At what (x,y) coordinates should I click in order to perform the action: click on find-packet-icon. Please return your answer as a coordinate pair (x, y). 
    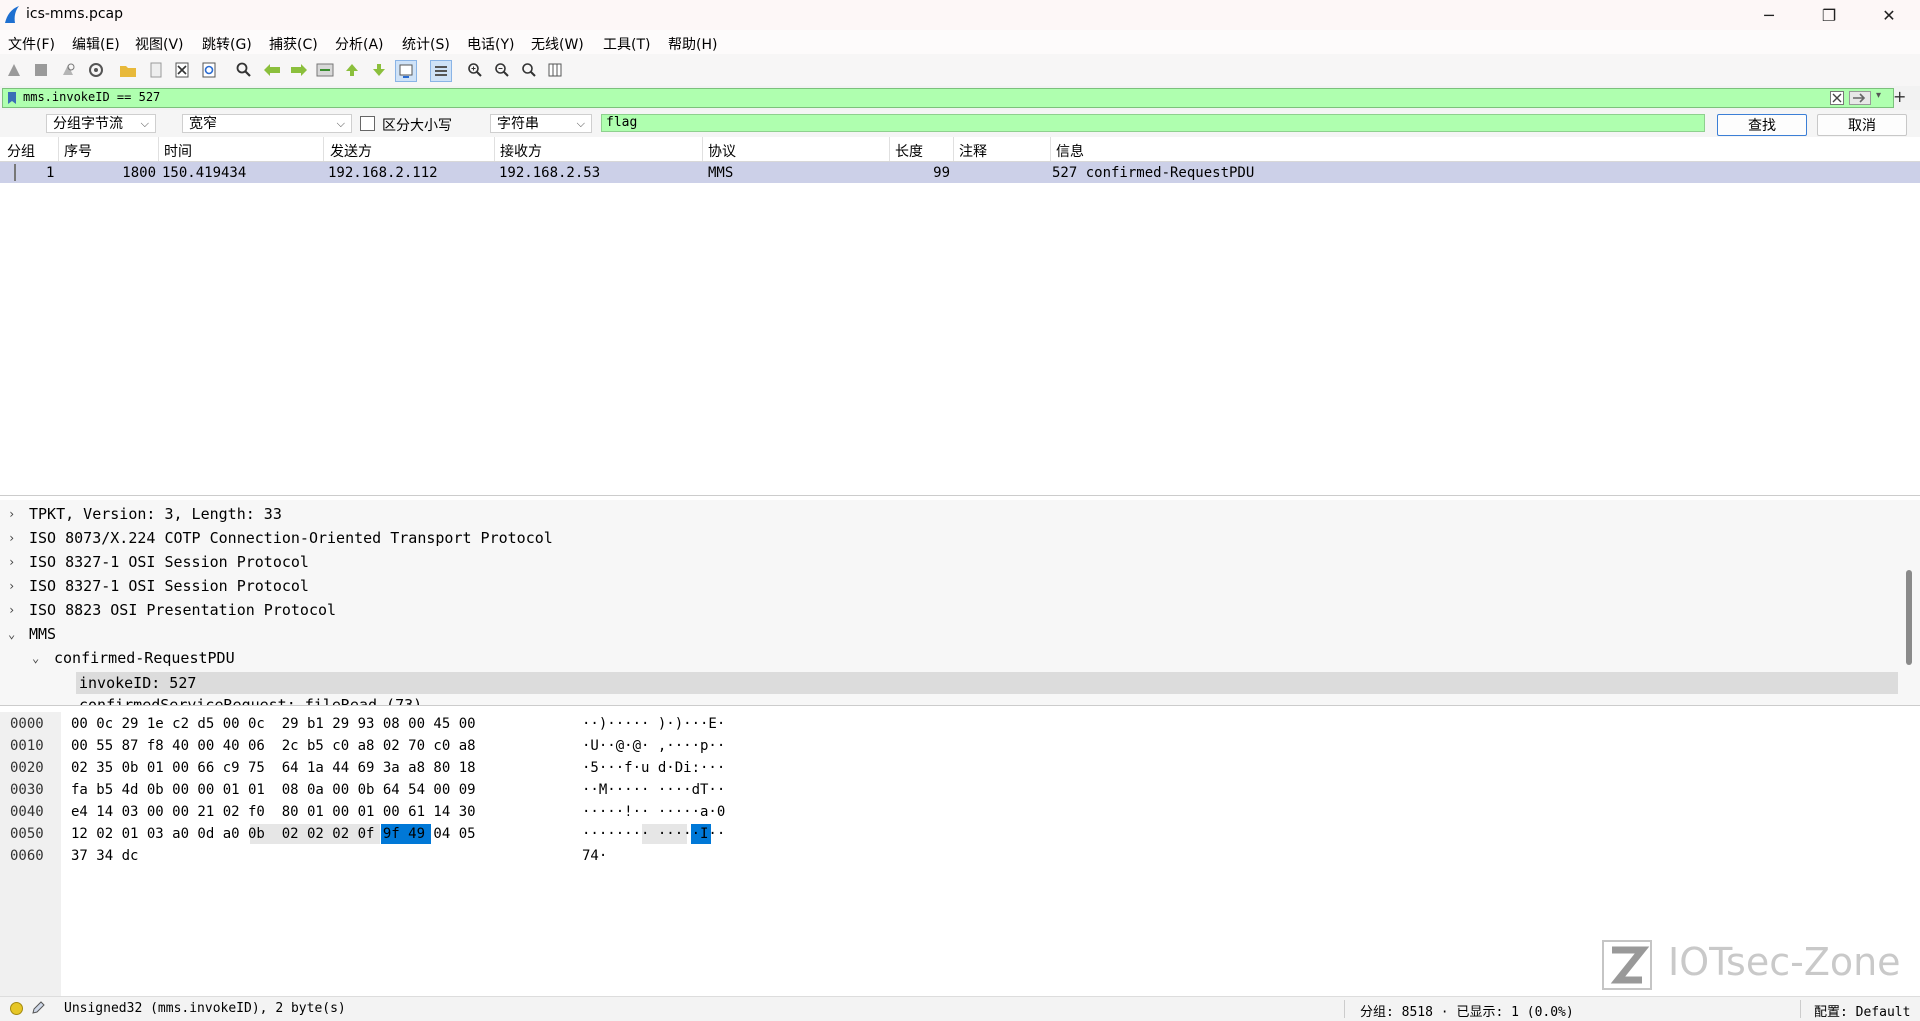
    Looking at the image, I should click on (244, 70).